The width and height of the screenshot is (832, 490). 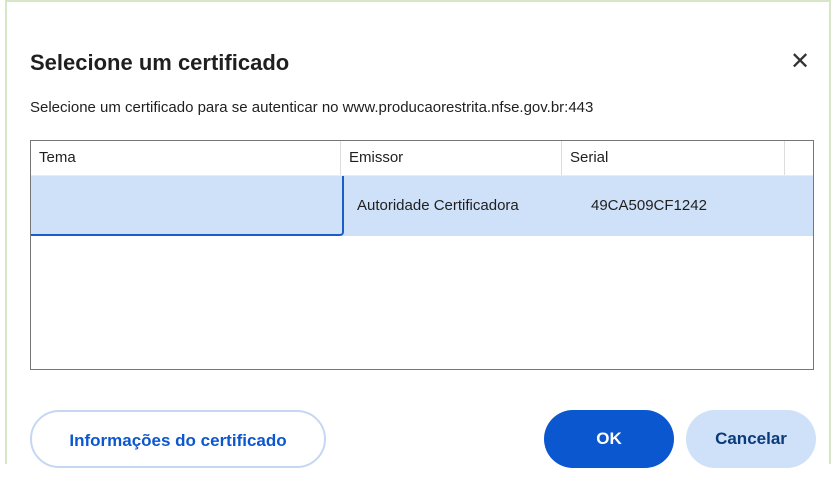 What do you see at coordinates (451, 158) in the screenshot?
I see `column-header-emissor: Emissor` at bounding box center [451, 158].